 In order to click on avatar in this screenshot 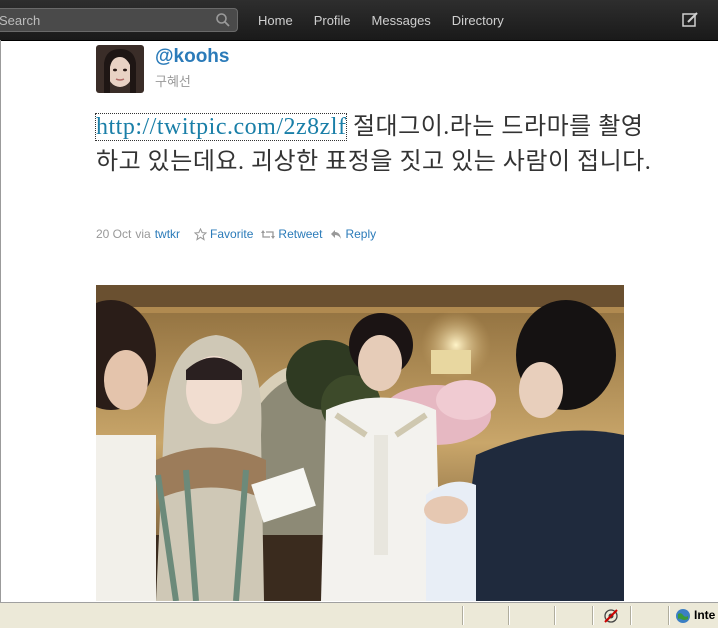, I will do `click(120, 69)`.